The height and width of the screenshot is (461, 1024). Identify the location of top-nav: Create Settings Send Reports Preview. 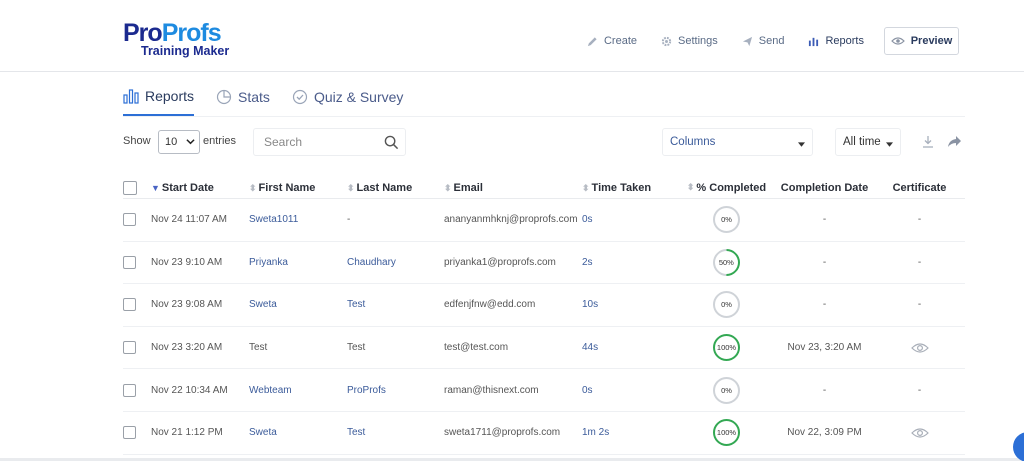
(761, 41).